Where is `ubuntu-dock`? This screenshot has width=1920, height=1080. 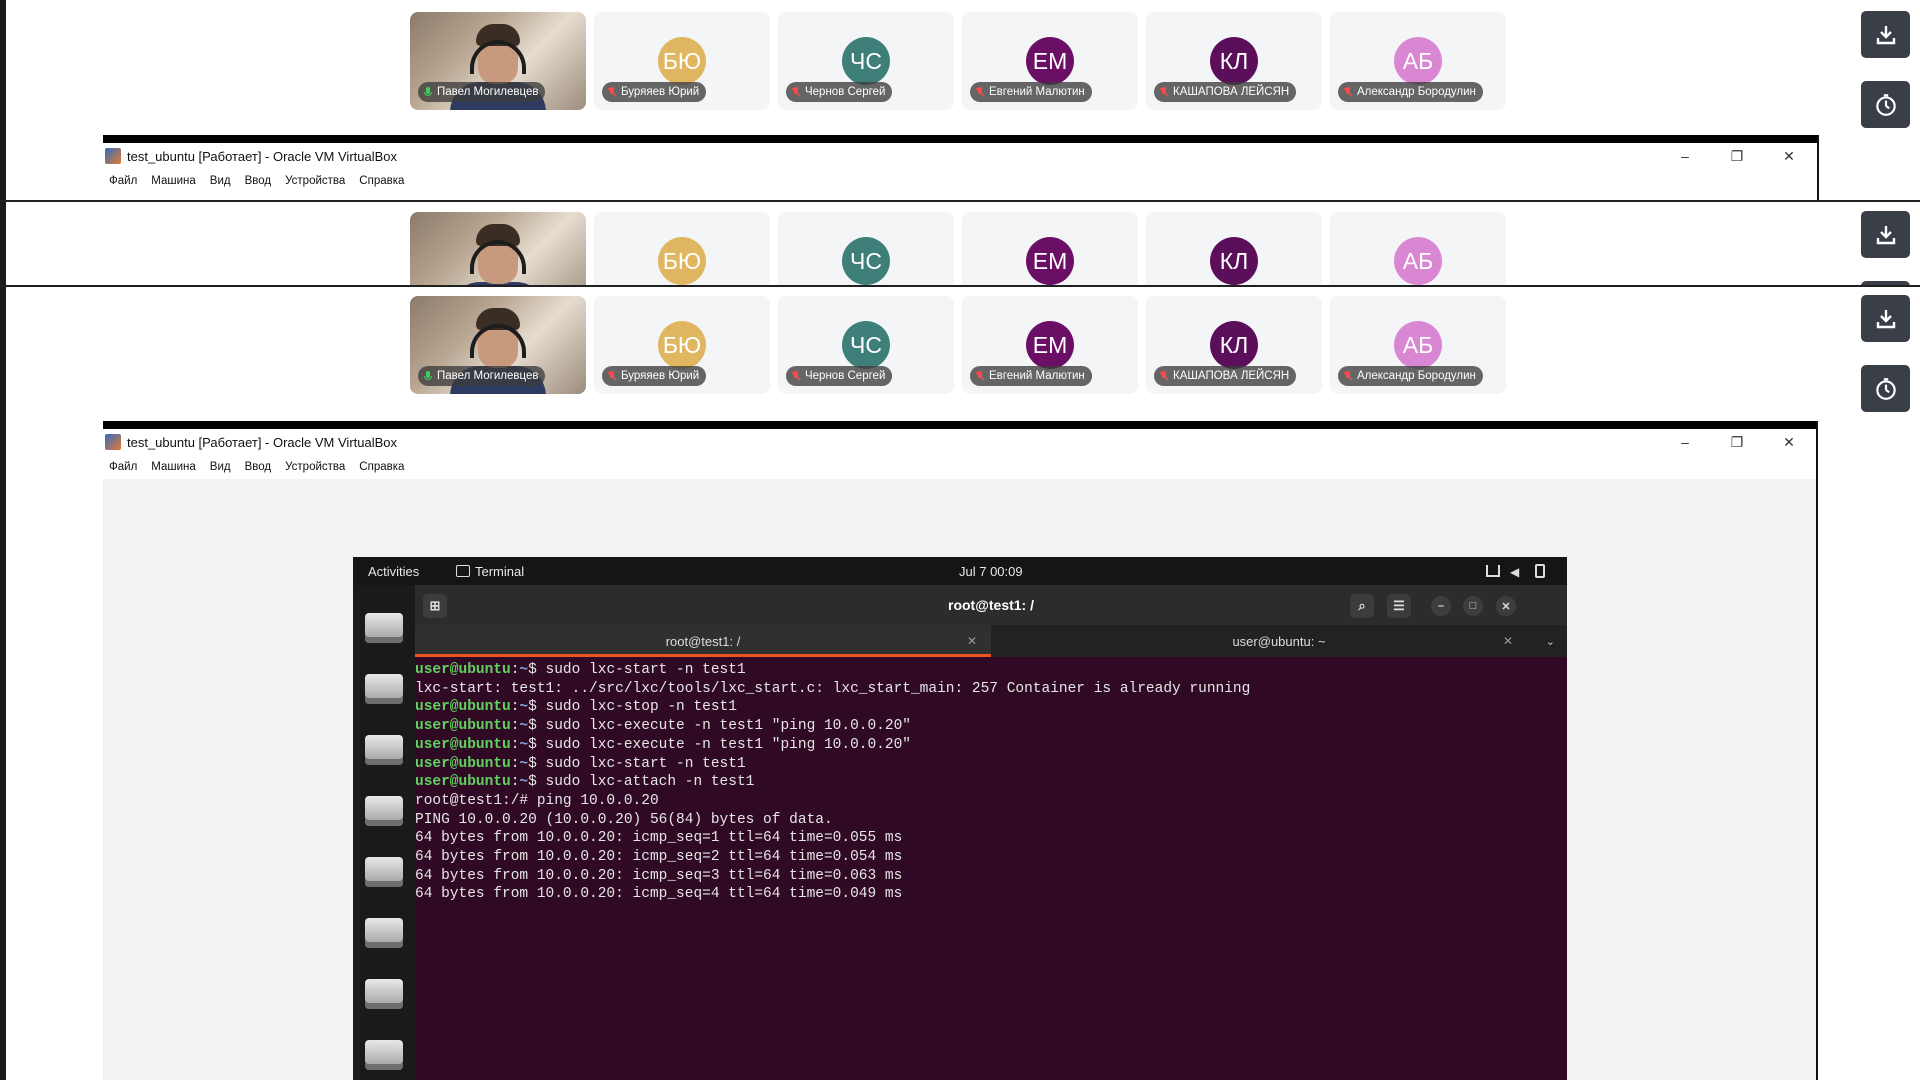 ubuntu-dock is located at coordinates (384, 832).